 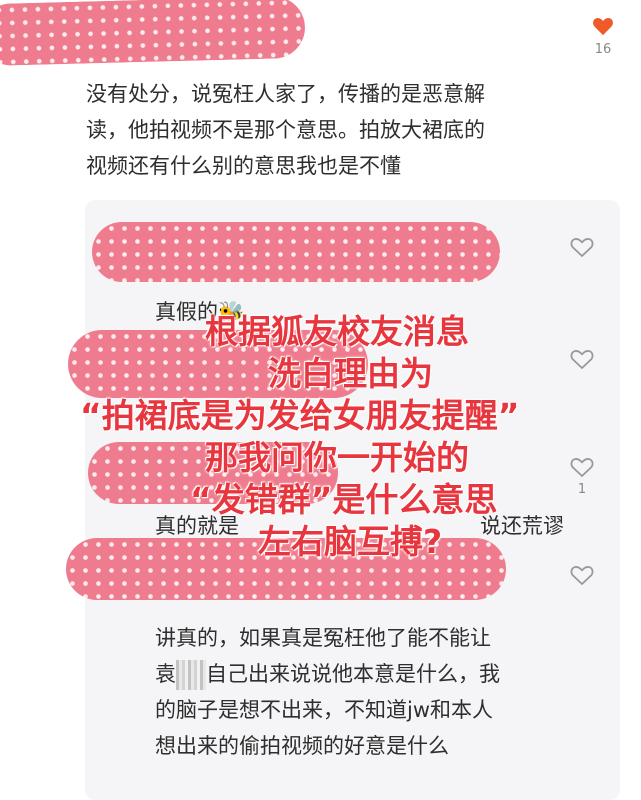 What do you see at coordinates (350, 373) in the screenshot?
I see `overlay-line: 洗白理由为` at bounding box center [350, 373].